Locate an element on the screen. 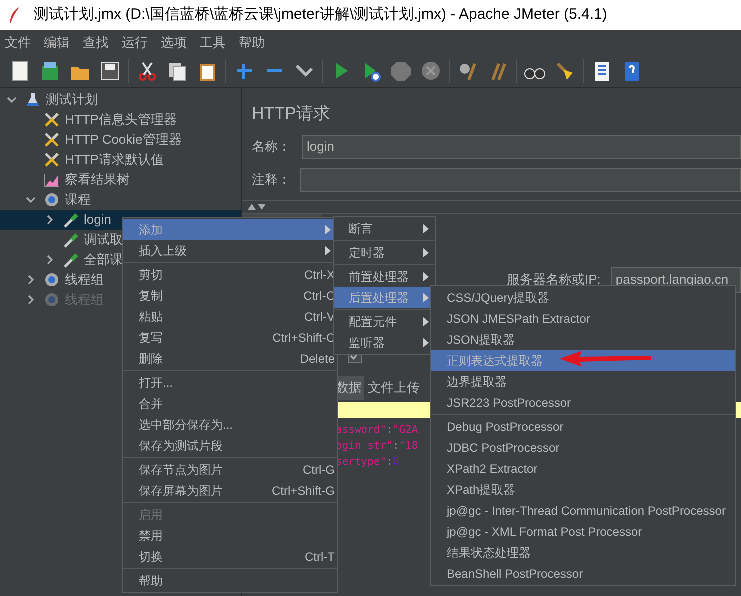 This screenshot has width=741, height=596. menu-item: 保存节点为图片 Ctrl-G is located at coordinates (230, 469).